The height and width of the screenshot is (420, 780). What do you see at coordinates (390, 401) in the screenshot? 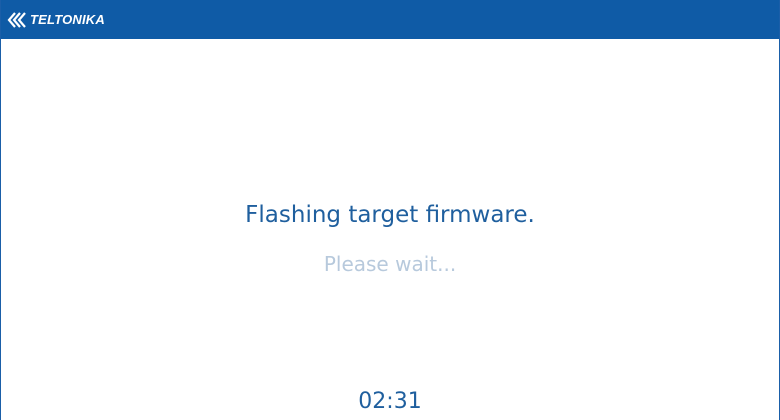
I see `elapsed-timer: 02:31` at bounding box center [390, 401].